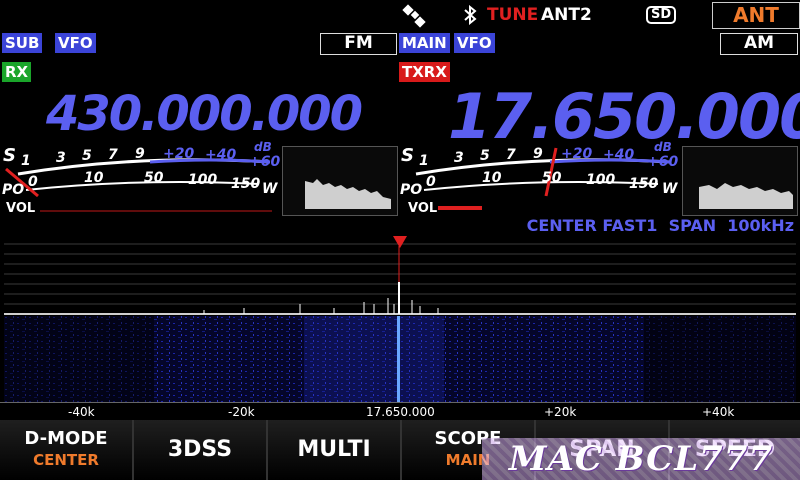 This screenshot has height=480, width=800. I want to click on bluetooth-icon, so click(470, 15).